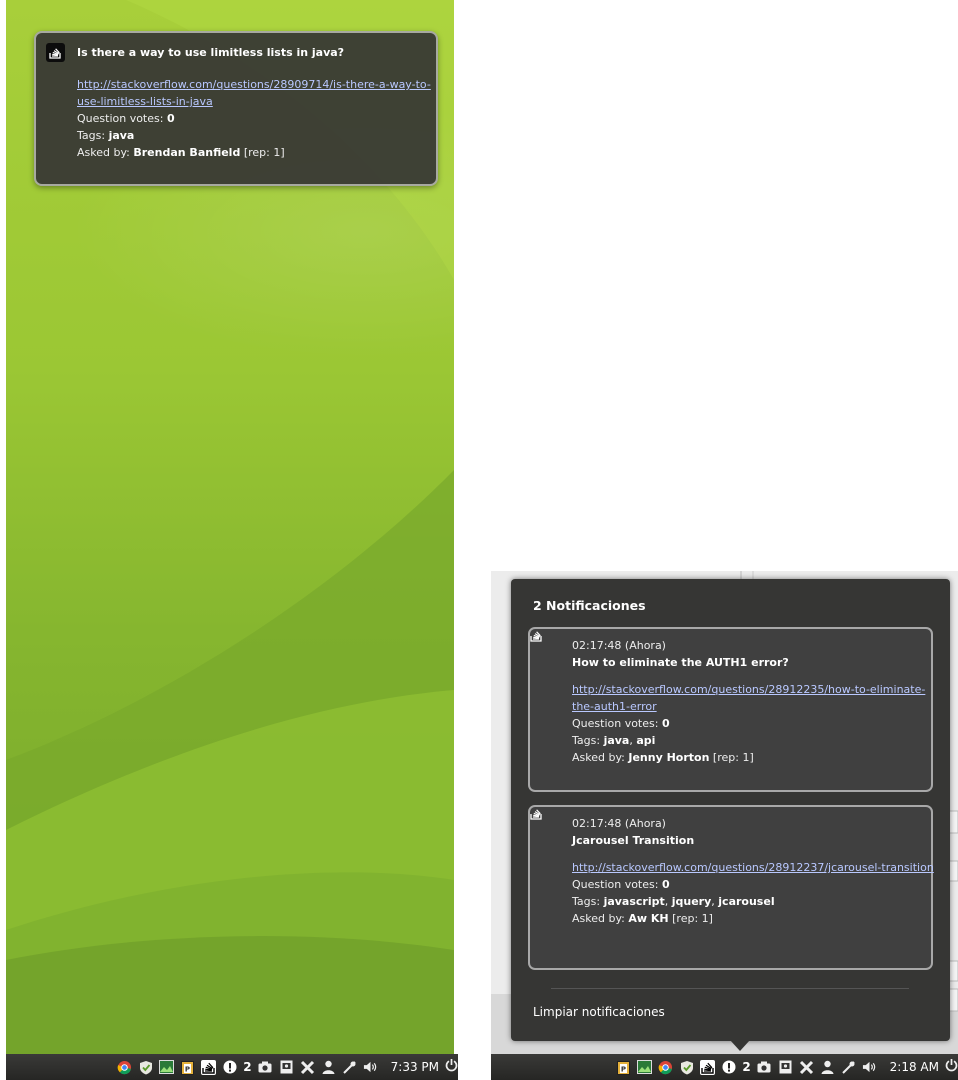 This screenshot has width=958, height=1080. Describe the element at coordinates (730, 988) in the screenshot. I see `divider` at that location.